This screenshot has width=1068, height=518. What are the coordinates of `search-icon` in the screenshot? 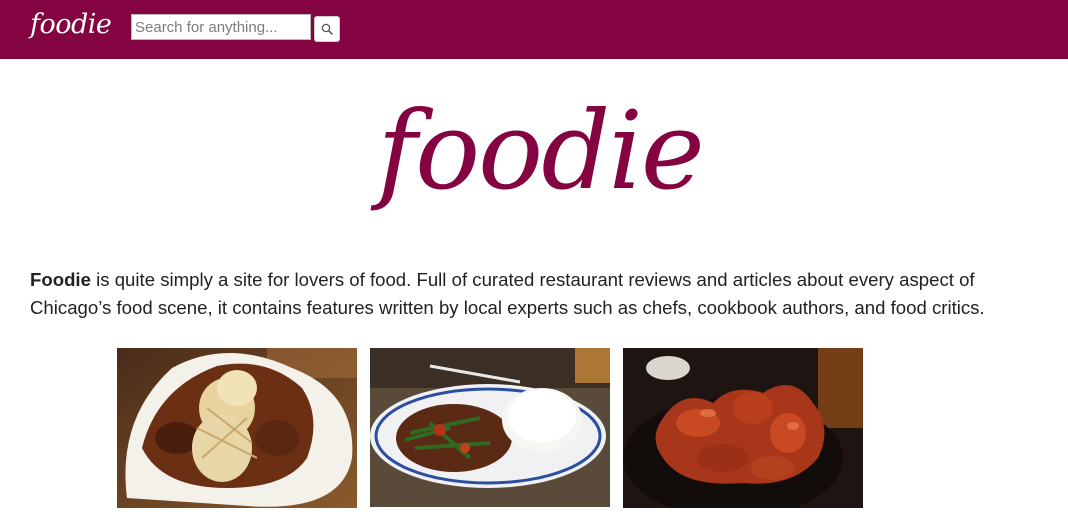 It's located at (327, 29).